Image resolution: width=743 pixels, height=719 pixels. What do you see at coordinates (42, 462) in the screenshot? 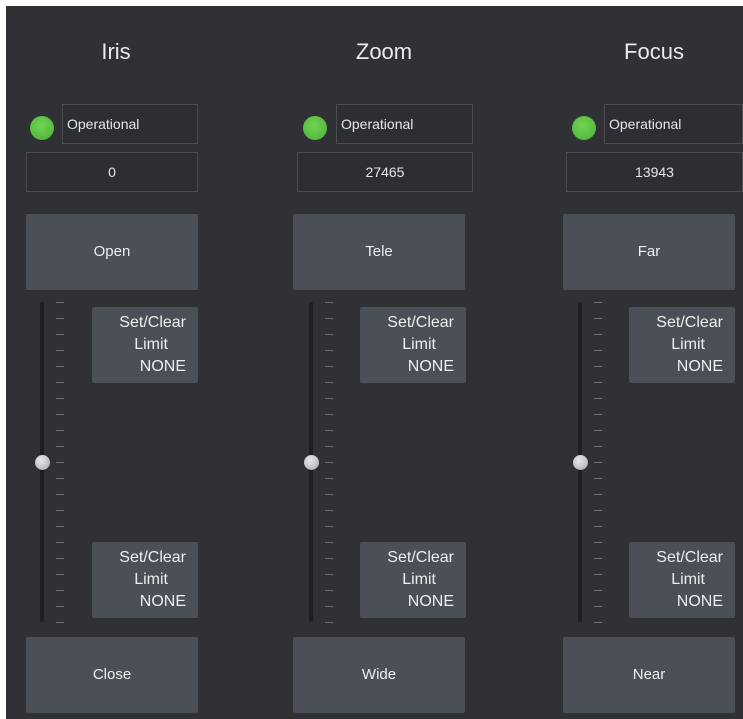
I see `iris-slider-thumb` at bounding box center [42, 462].